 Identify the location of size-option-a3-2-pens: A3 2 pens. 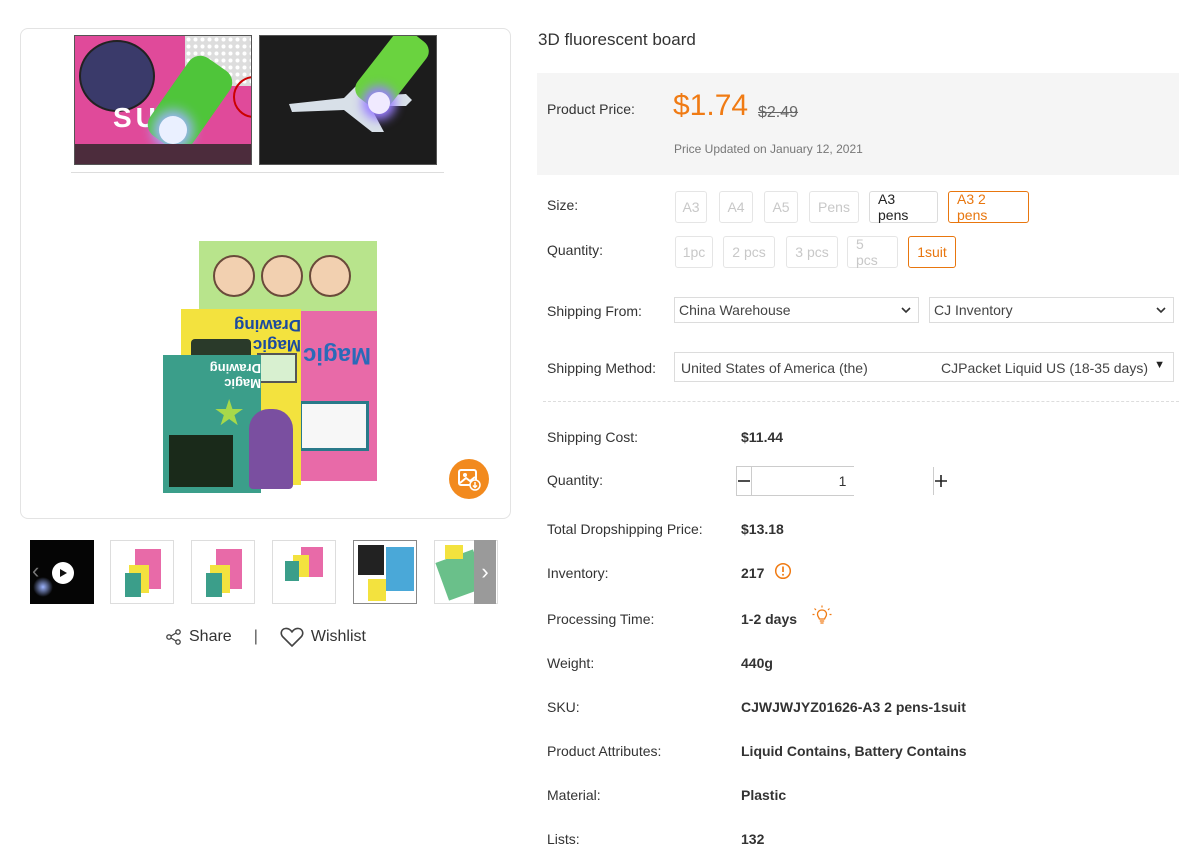
(988, 207).